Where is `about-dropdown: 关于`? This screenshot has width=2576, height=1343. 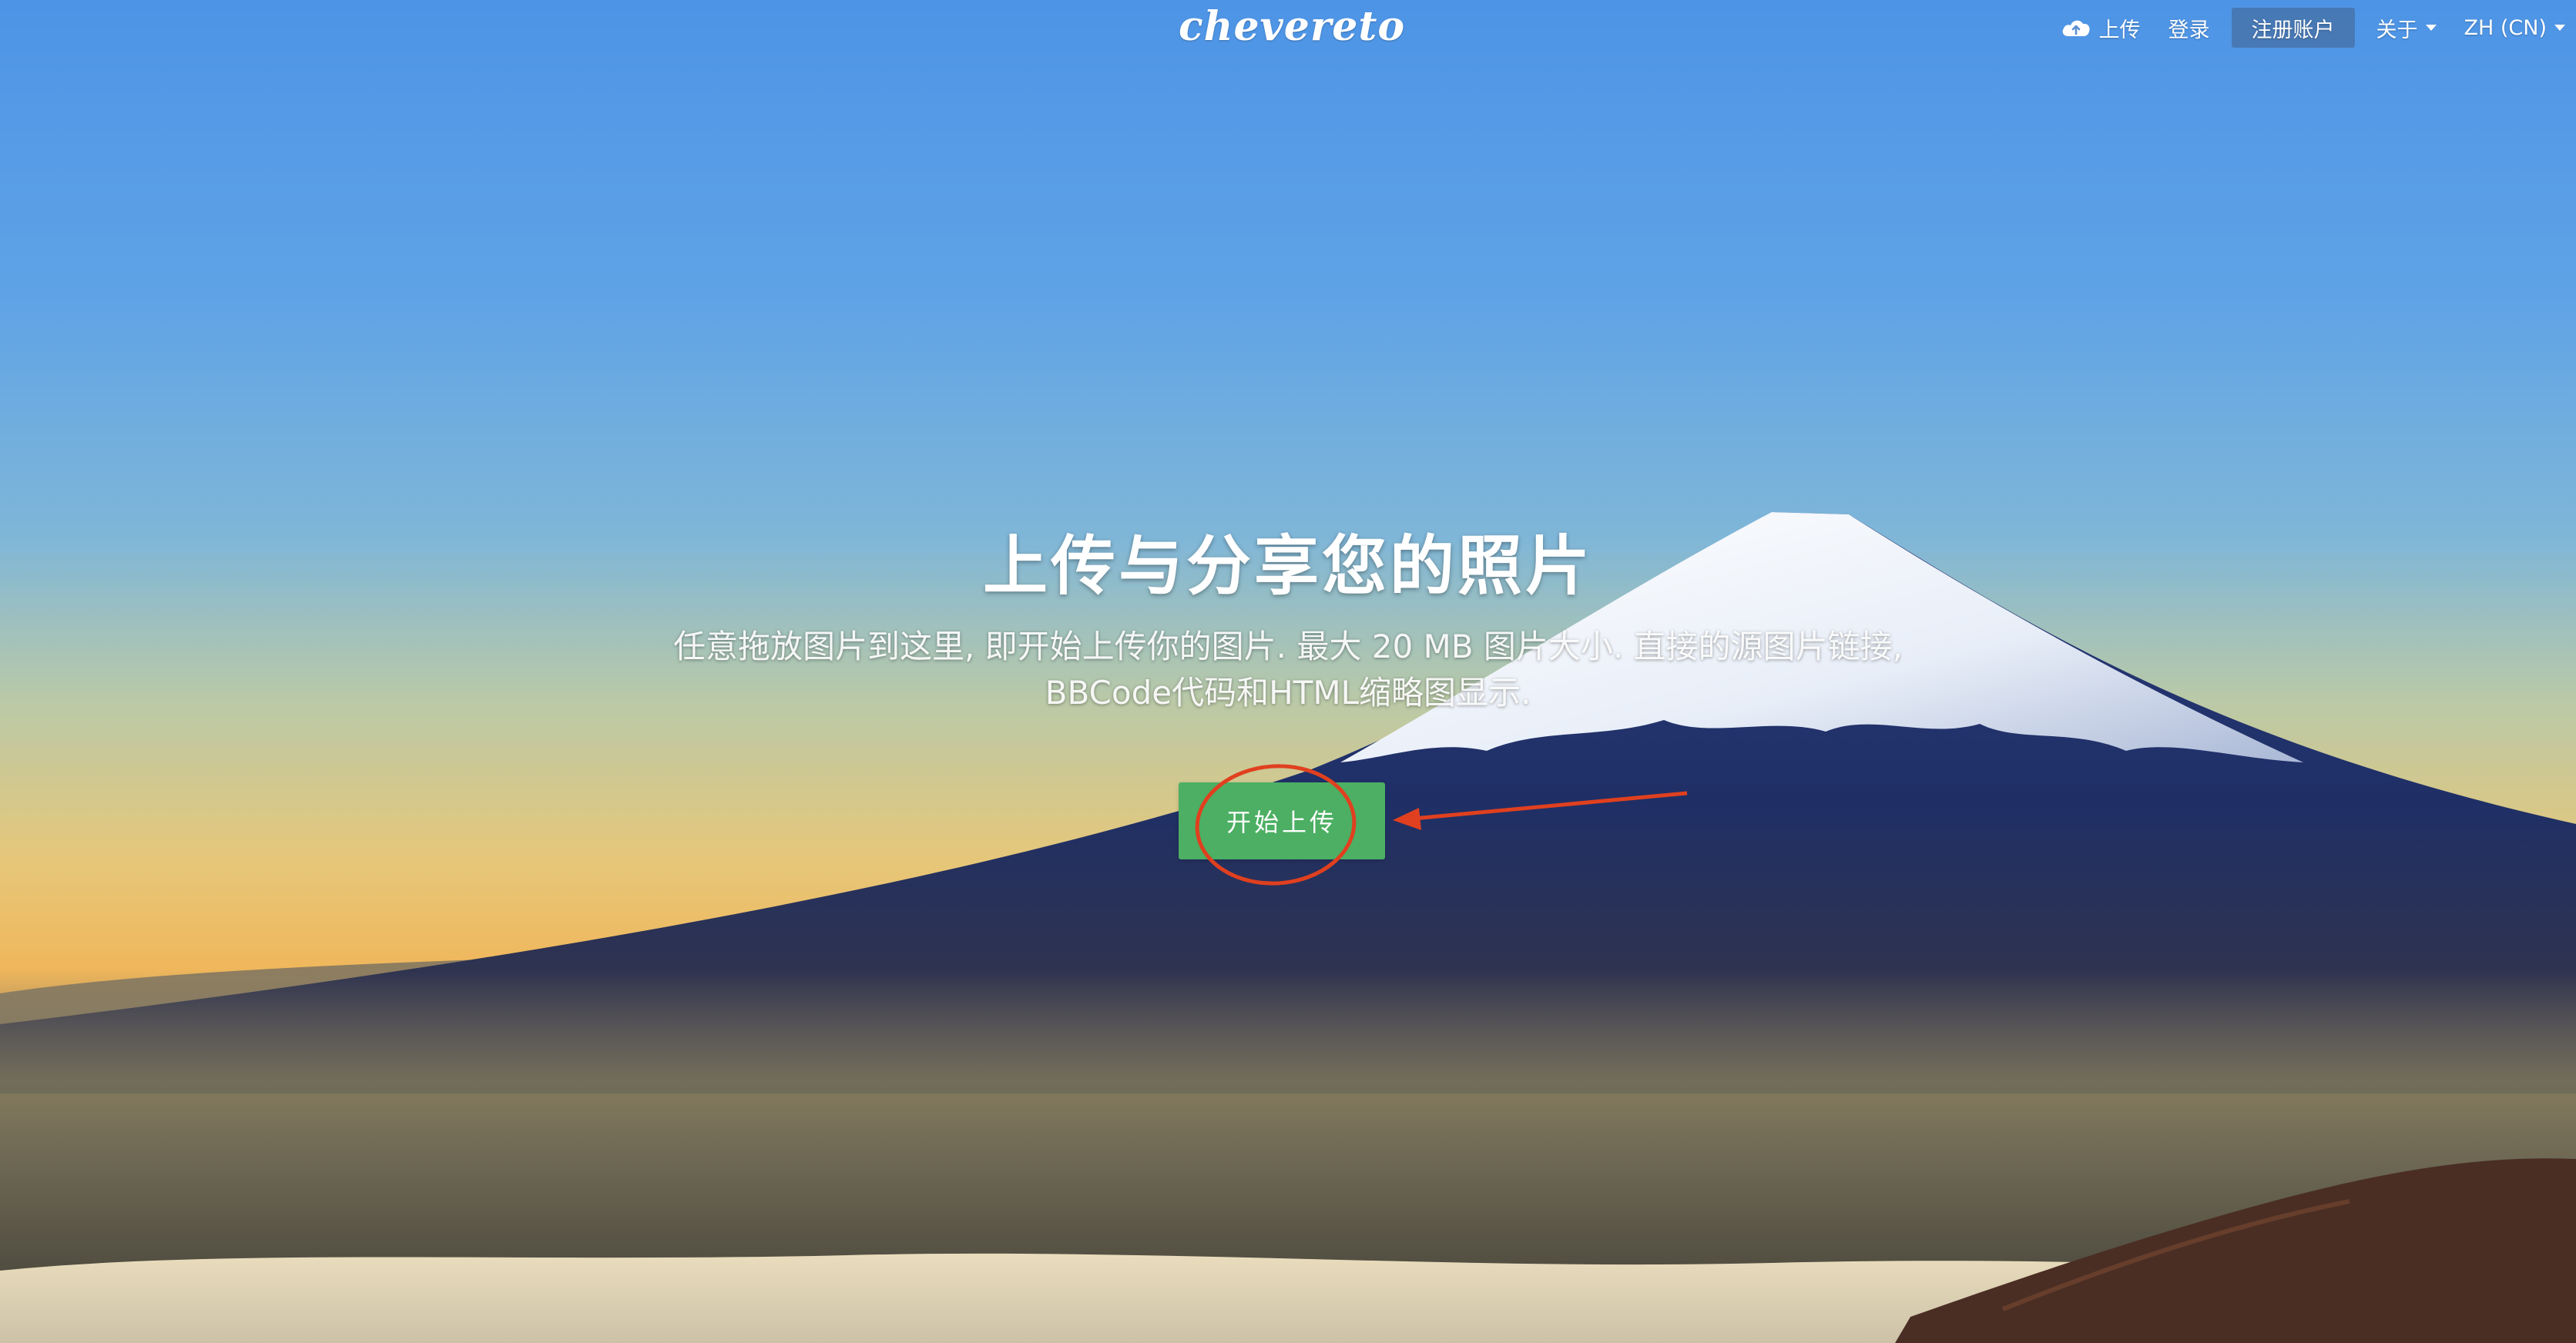
about-dropdown: 关于 is located at coordinates (2406, 28).